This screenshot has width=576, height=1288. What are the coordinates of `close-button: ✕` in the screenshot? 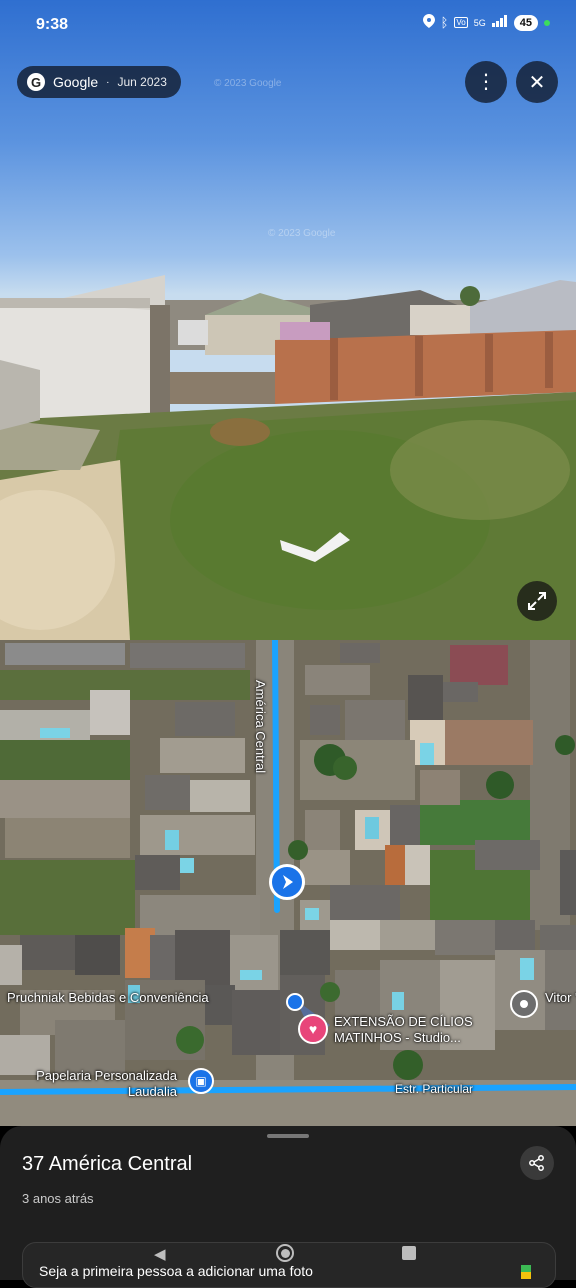 It's located at (537, 82).